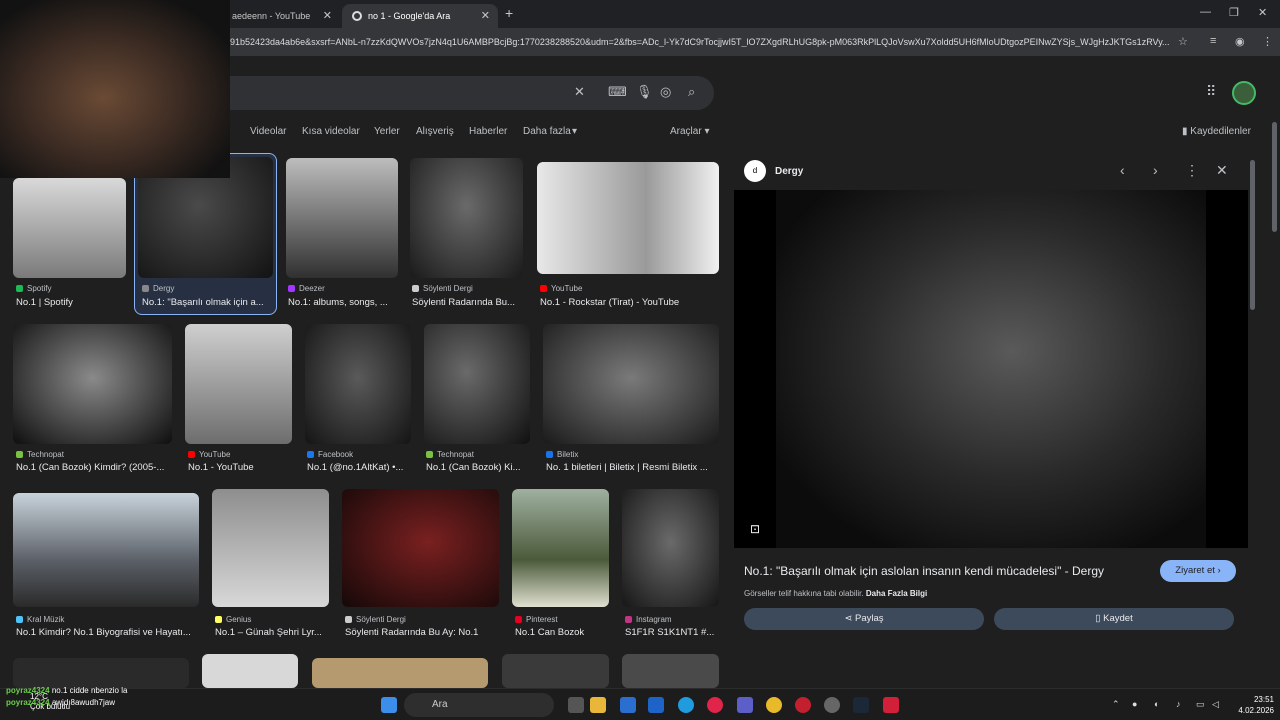 This screenshot has height=720, width=1280. What do you see at coordinates (422, 632) in the screenshot?
I see `result-title: Söylenti Radarında Bu Ay: No.1` at bounding box center [422, 632].